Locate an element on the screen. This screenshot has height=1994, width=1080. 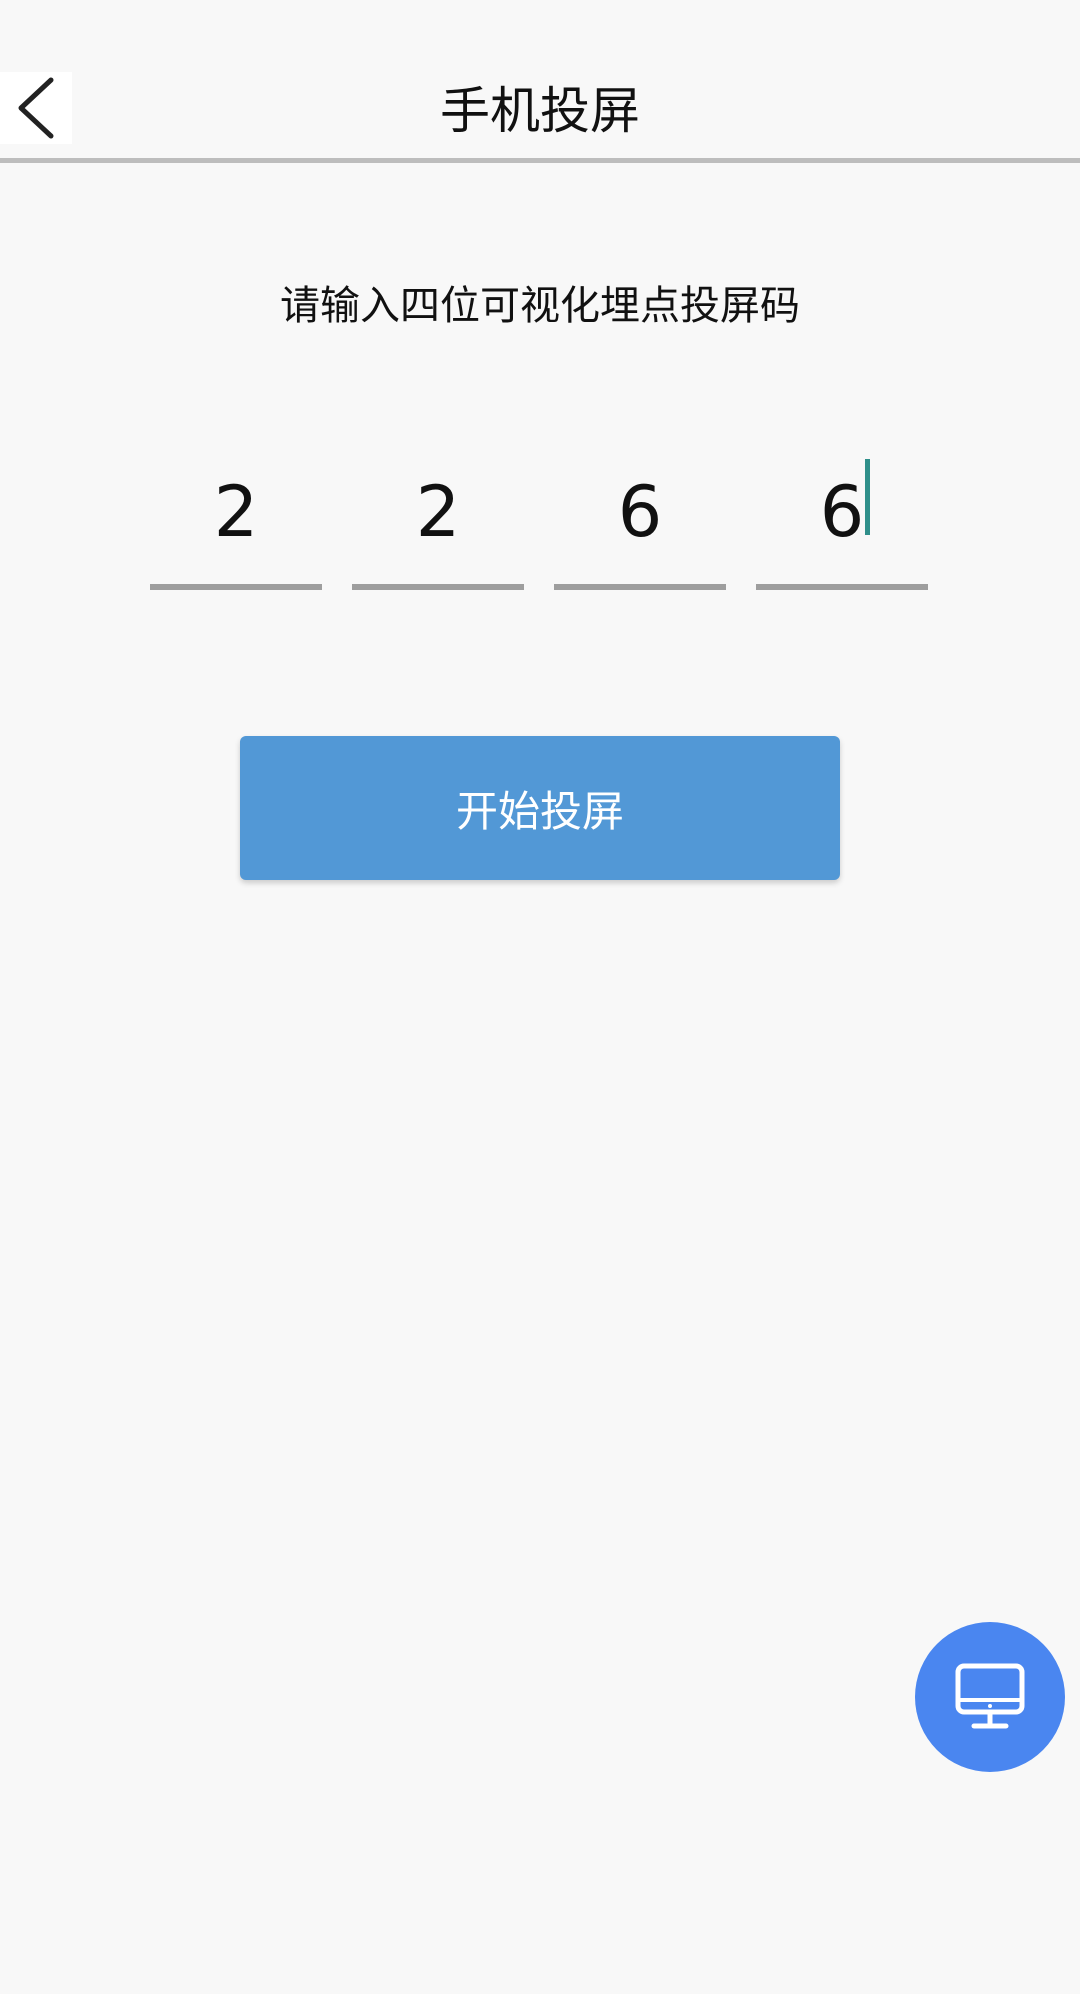
code-digit-field-4: 6 is located at coordinates (842, 522).